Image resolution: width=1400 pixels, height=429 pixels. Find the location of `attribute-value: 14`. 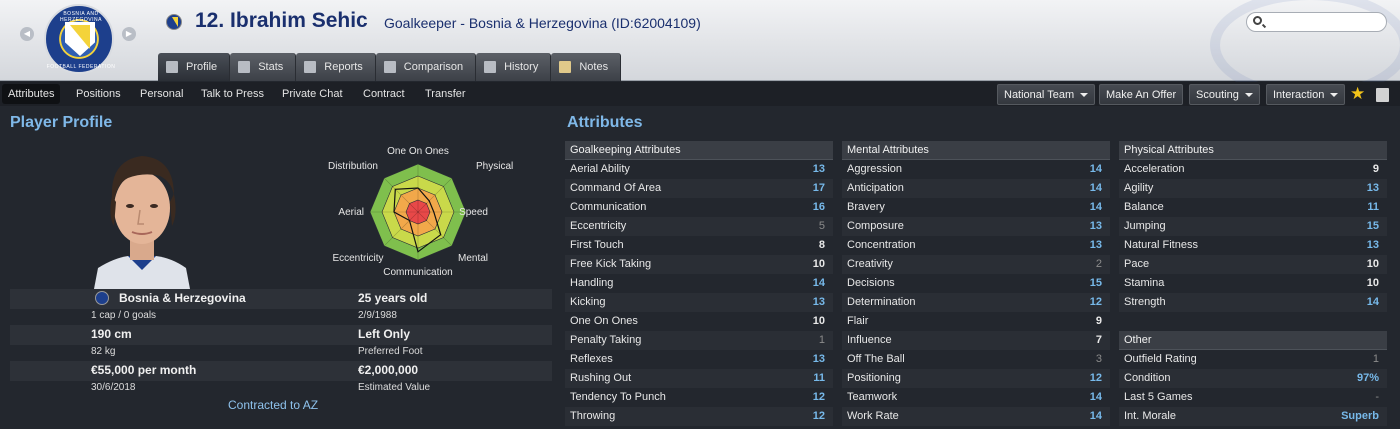

attribute-value: 14 is located at coordinates (1095, 188).